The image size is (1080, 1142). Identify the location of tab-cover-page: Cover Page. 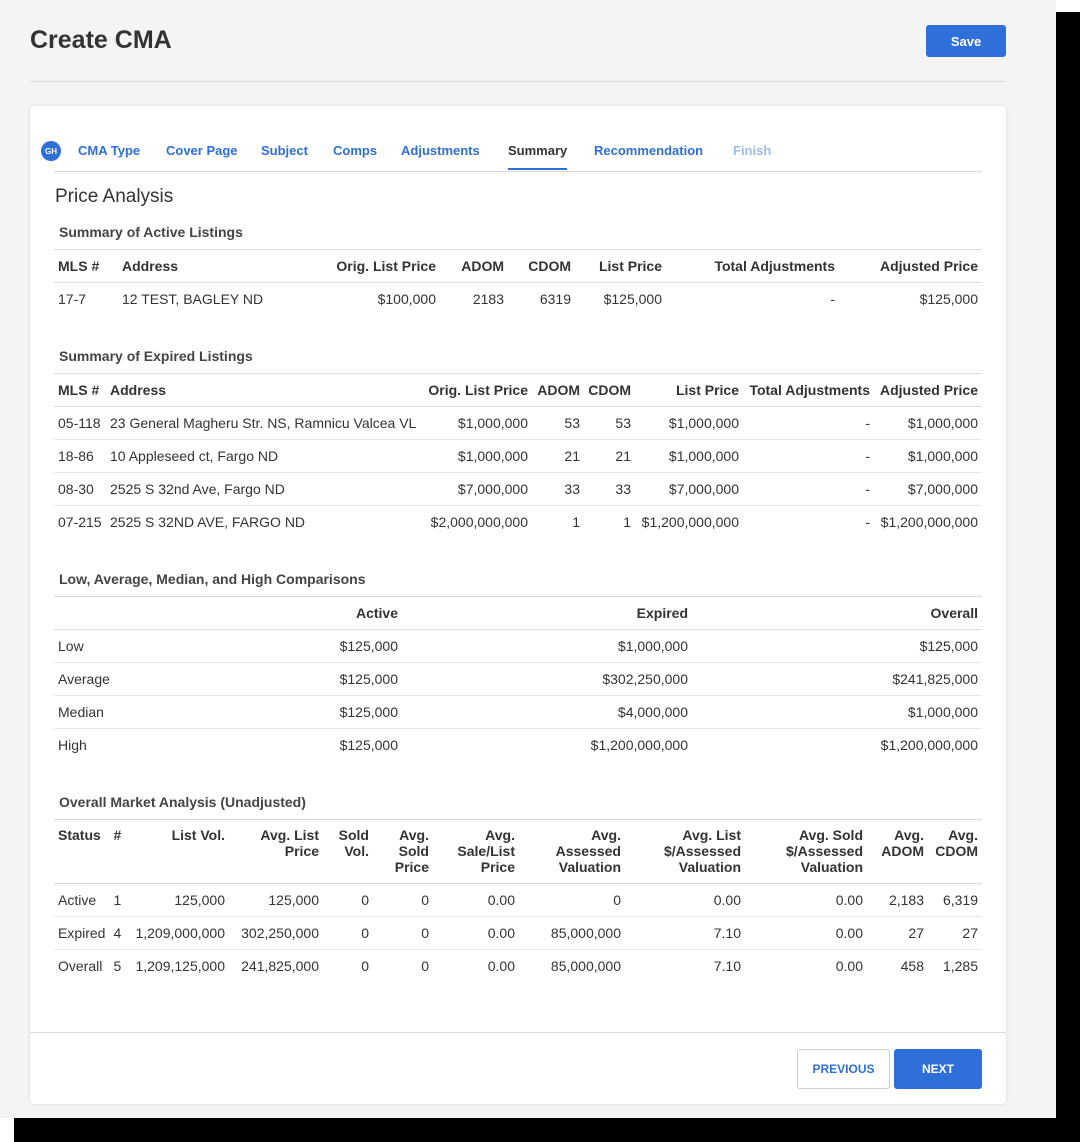
(202, 150).